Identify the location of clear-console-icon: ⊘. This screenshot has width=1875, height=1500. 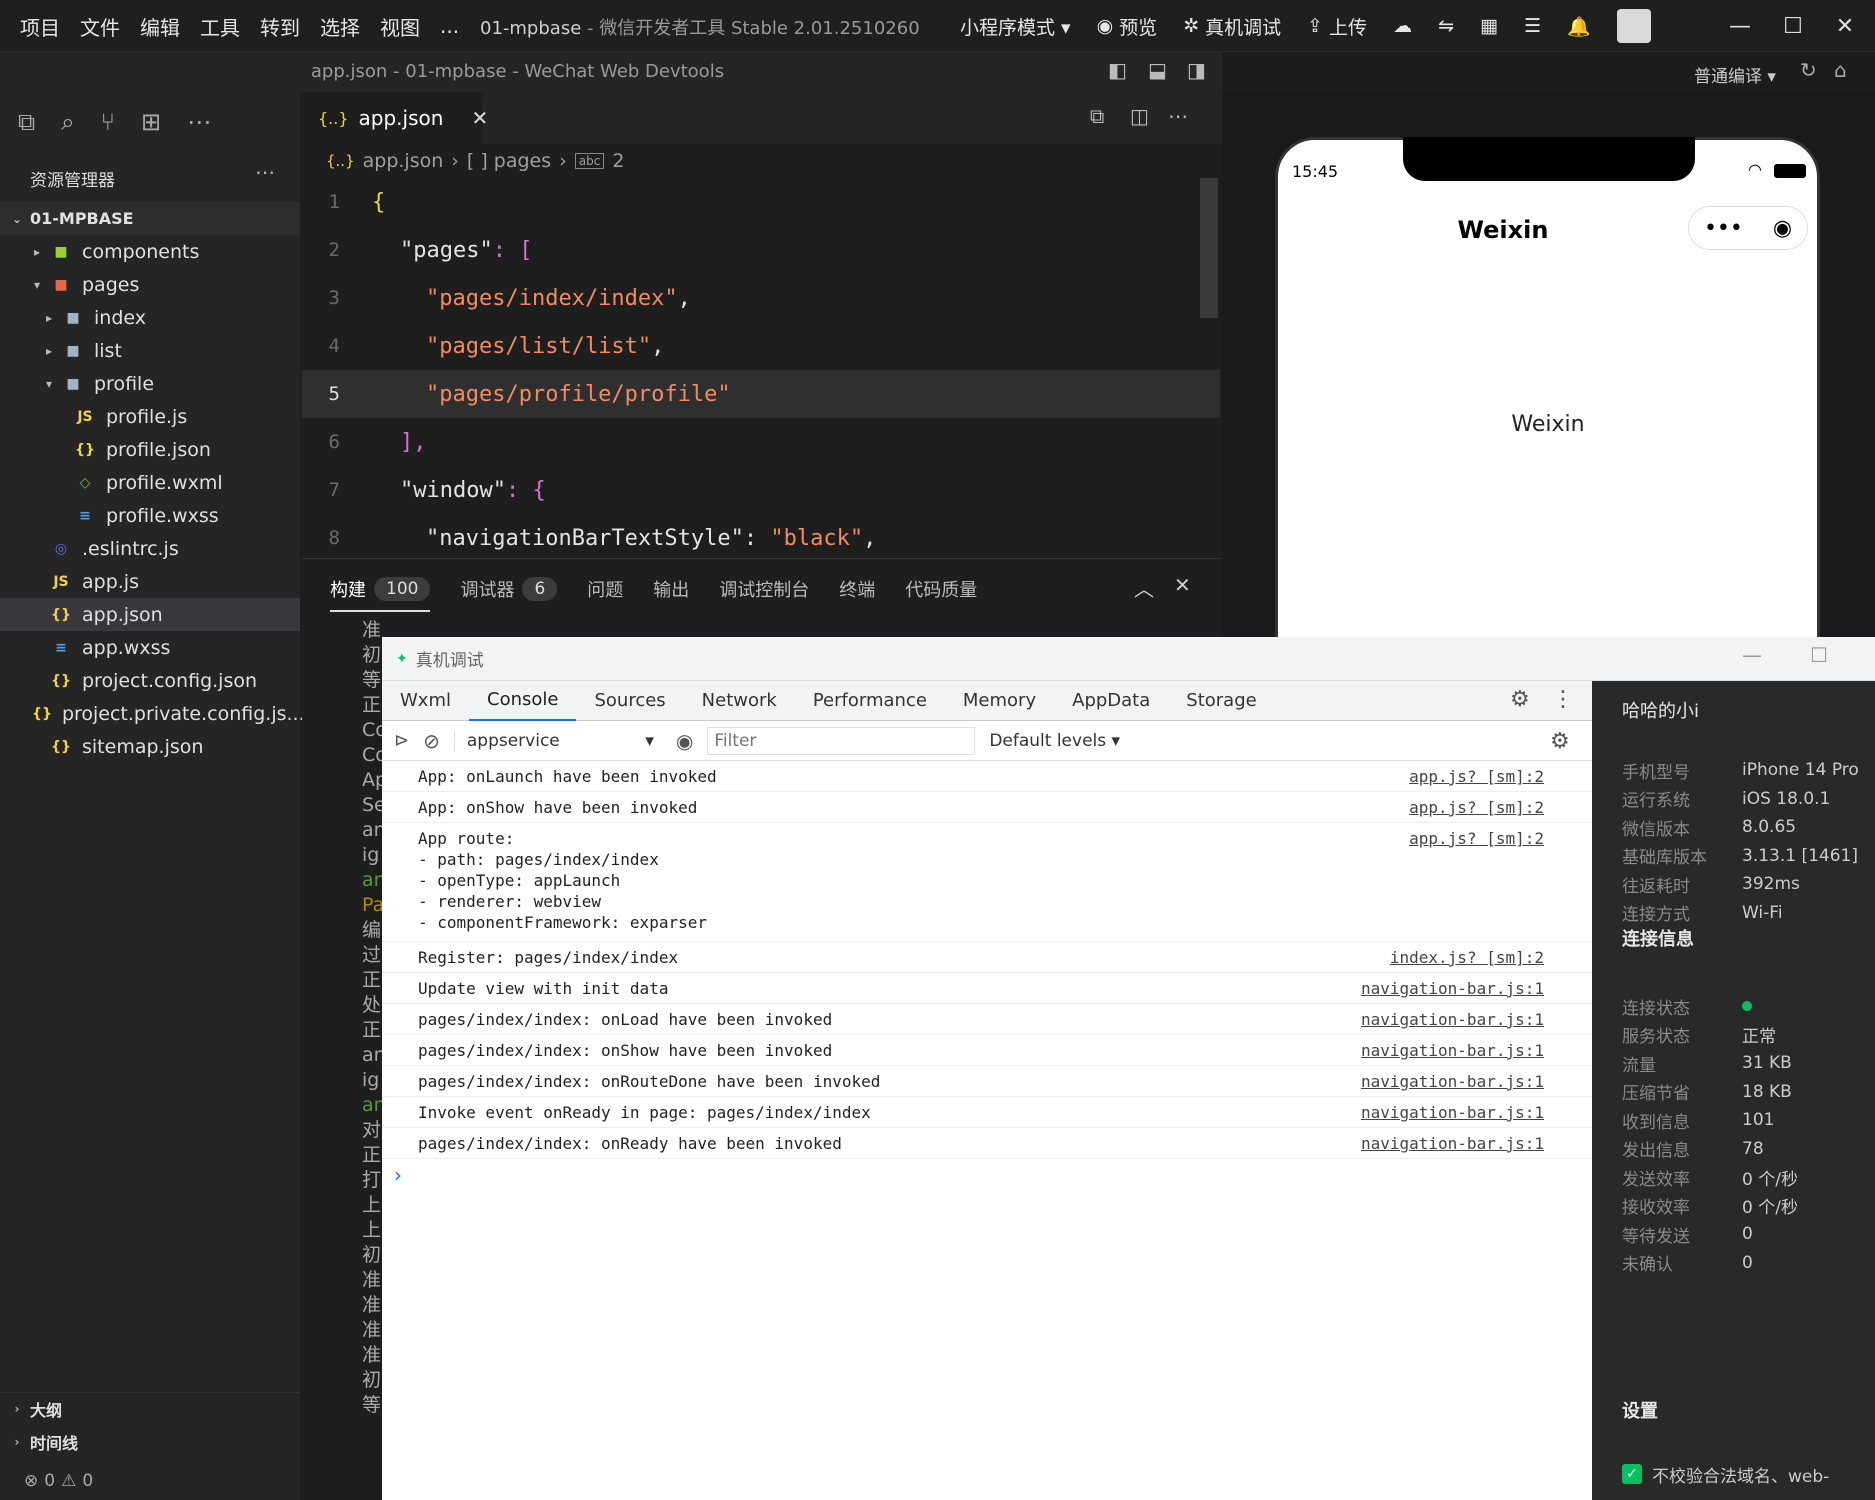
(431, 741).